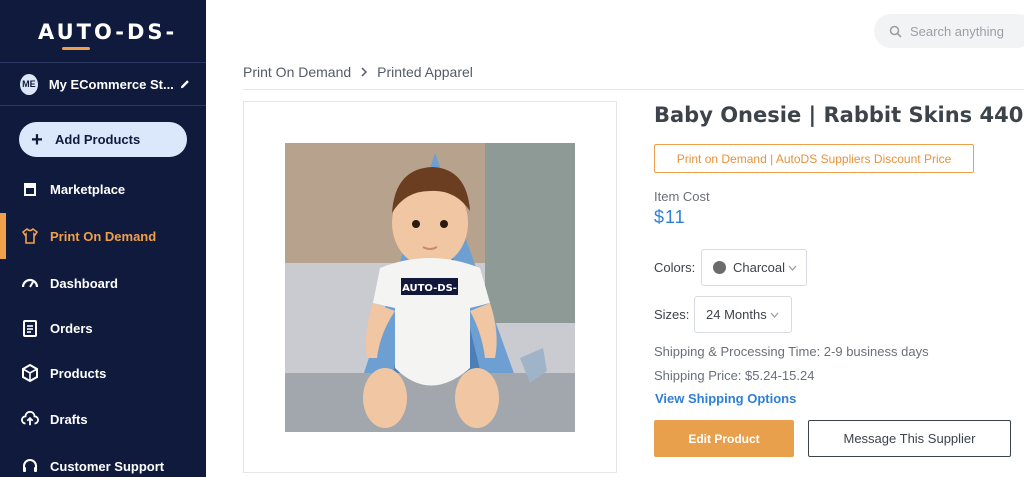  What do you see at coordinates (185, 84) in the screenshot?
I see `pencil-icon` at bounding box center [185, 84].